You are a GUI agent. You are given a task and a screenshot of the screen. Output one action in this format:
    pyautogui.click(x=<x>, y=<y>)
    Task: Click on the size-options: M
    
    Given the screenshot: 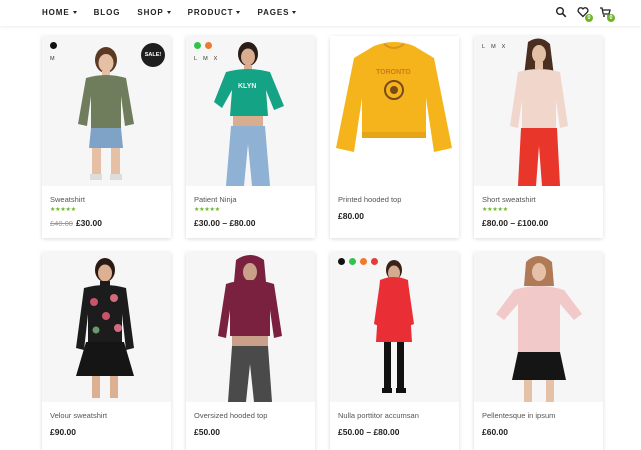 What is the action you would take?
    pyautogui.click(x=52, y=59)
    